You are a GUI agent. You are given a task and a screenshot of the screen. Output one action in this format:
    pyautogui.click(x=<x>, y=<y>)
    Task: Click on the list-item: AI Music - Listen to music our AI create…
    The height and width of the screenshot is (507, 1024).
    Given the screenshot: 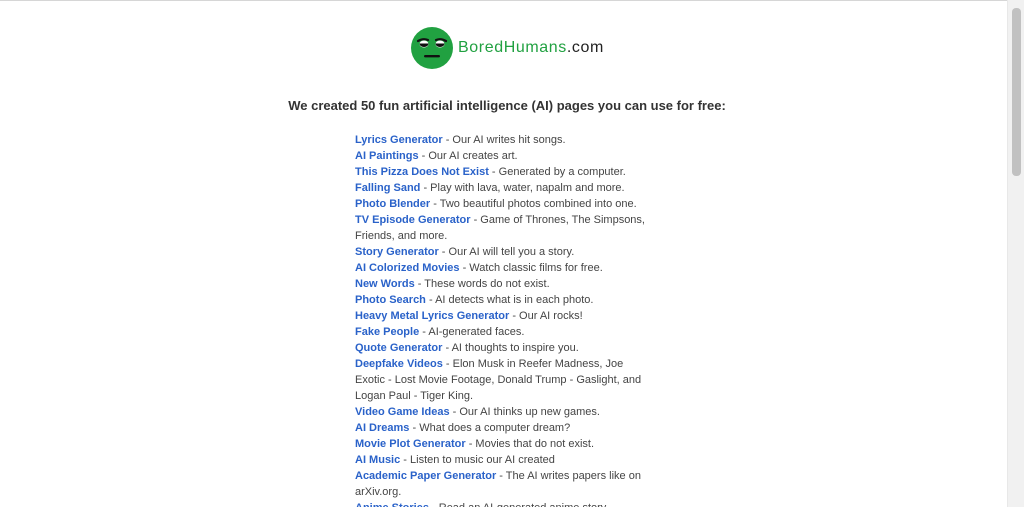 What is the action you would take?
    pyautogui.click(x=505, y=460)
    